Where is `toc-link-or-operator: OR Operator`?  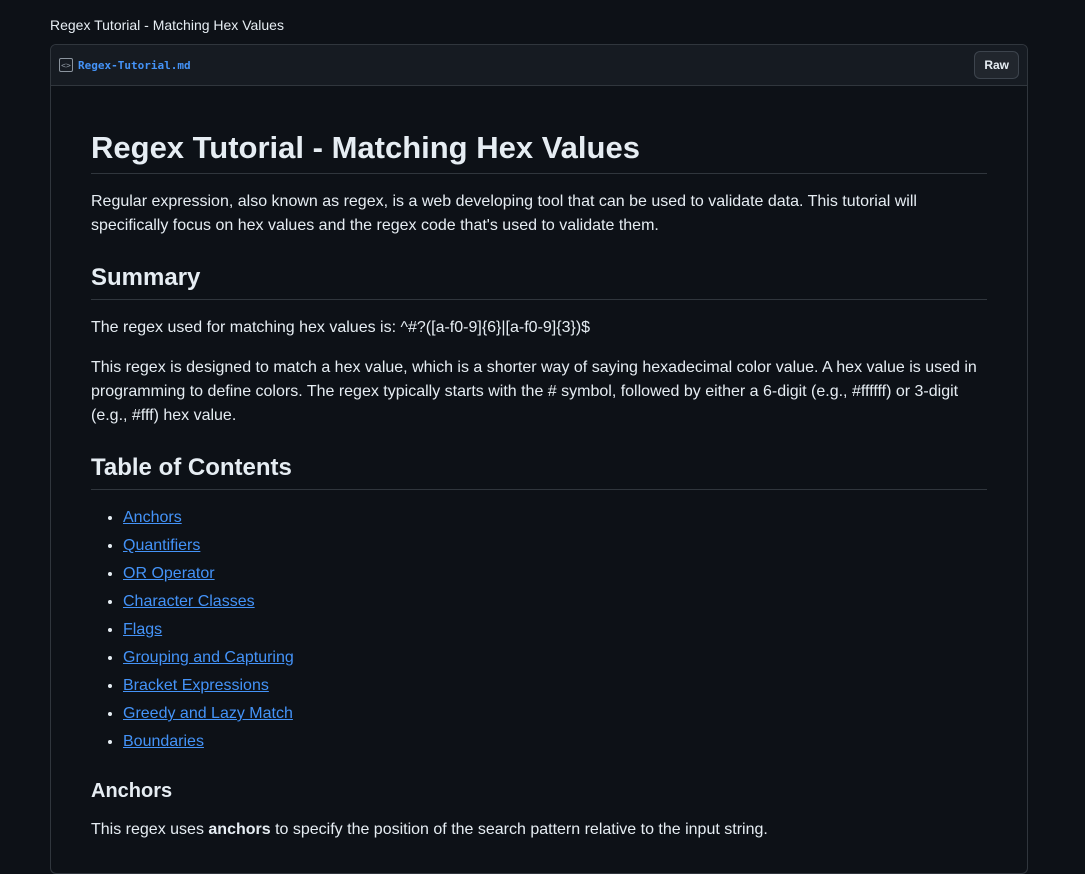 toc-link-or-operator: OR Operator is located at coordinates (169, 573).